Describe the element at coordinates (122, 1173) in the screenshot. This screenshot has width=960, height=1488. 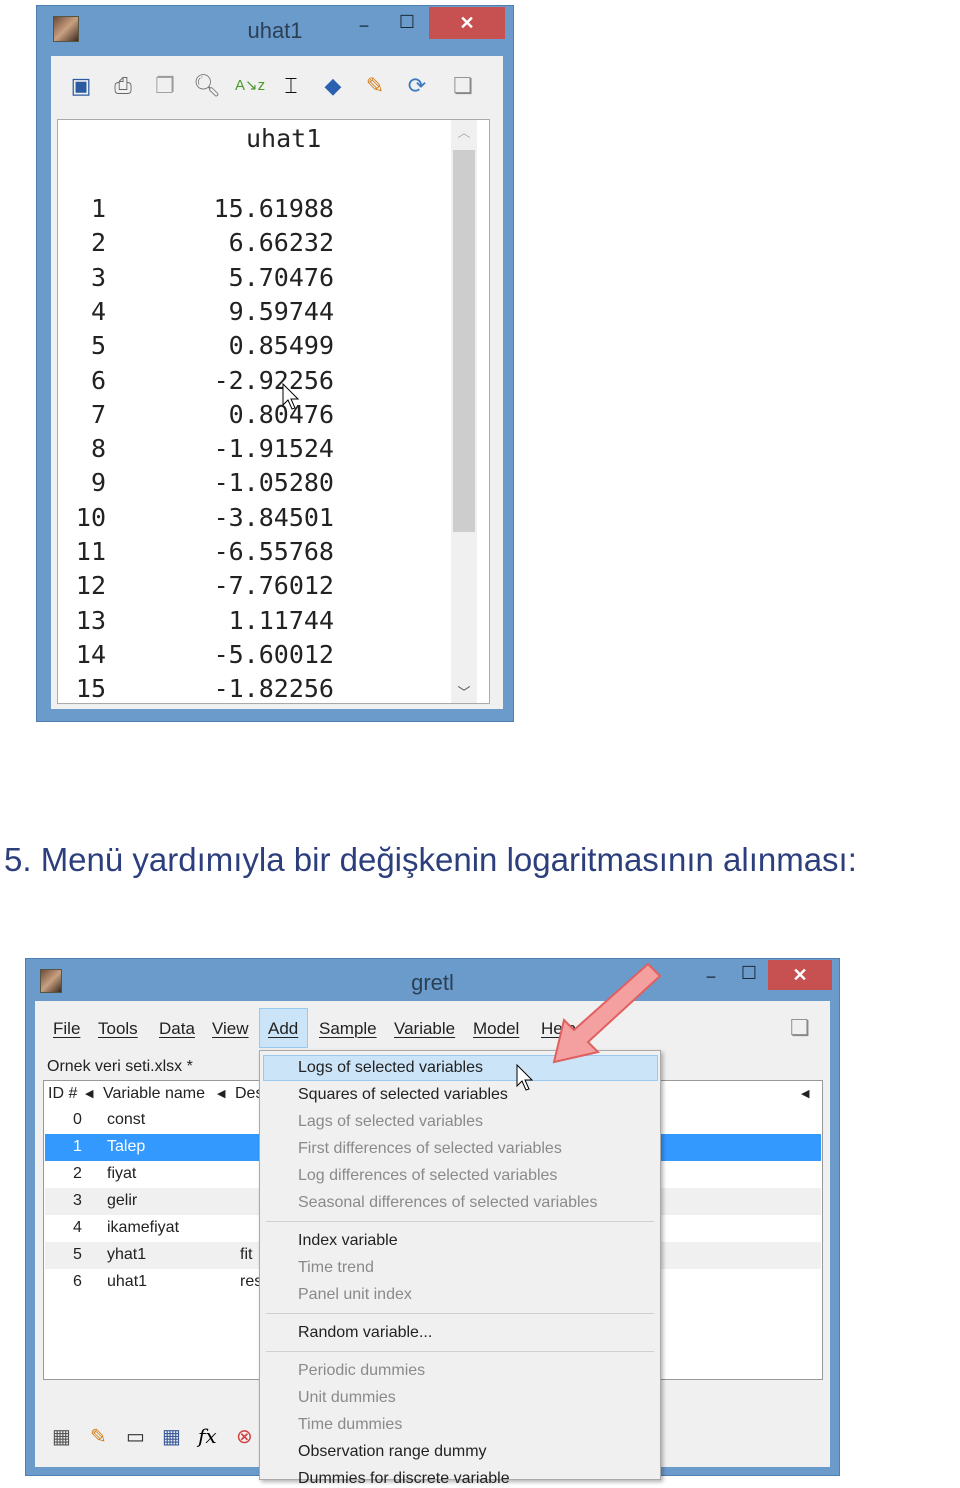
I see `row-variable-name: fiyat` at that location.